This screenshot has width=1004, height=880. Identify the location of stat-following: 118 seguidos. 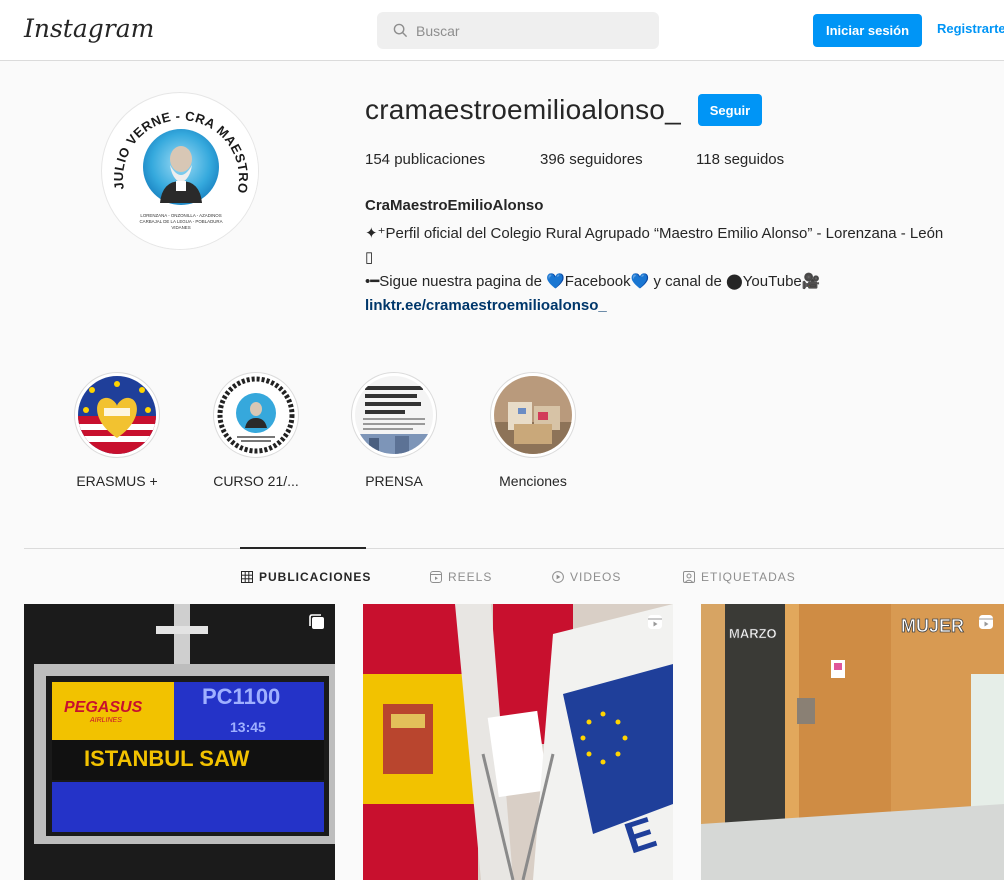
(740, 159).